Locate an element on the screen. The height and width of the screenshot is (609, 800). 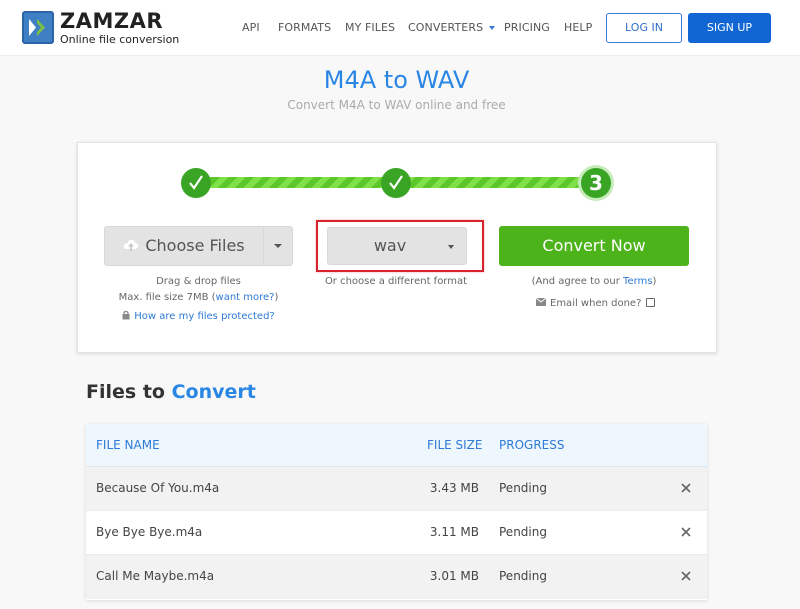
table-row: Call Me Maybe.m4a 3.01 MB Pending is located at coordinates (396, 577).